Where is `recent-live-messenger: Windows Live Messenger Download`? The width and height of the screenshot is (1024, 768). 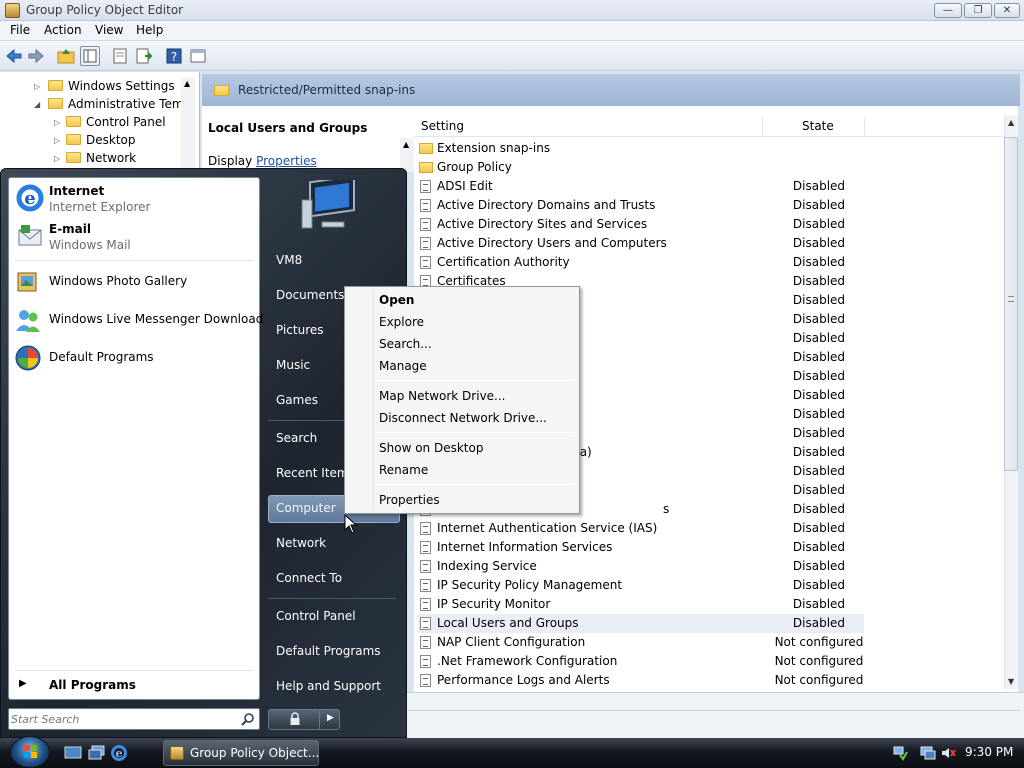
recent-live-messenger: Windows Live Messenger Download is located at coordinates (136, 320).